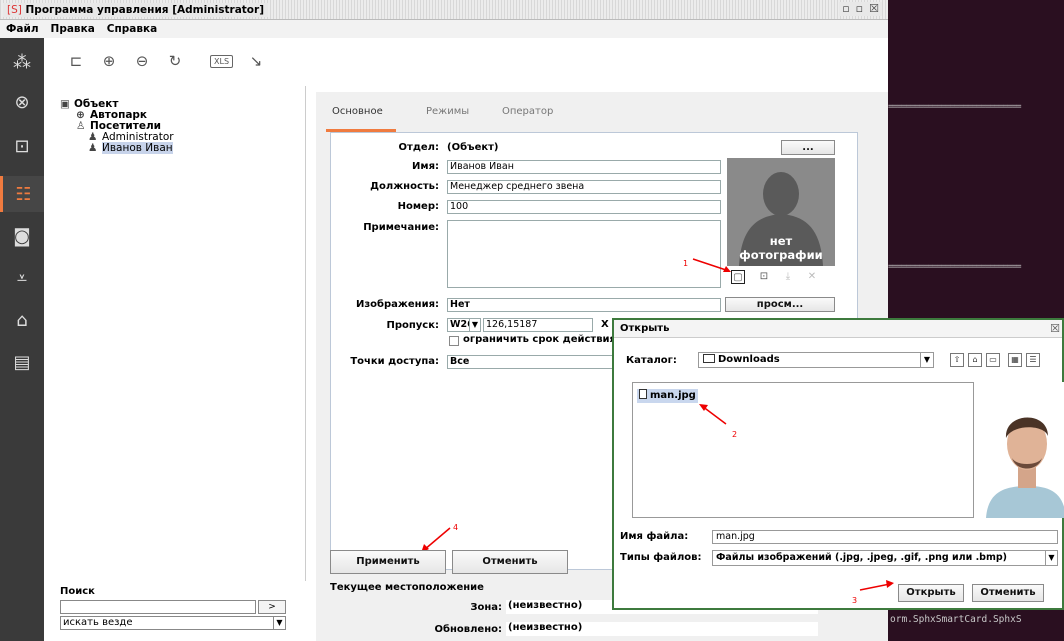 The height and width of the screenshot is (641, 1064). What do you see at coordinates (781, 255) in the screenshot?
I see `no-photo-text-2: фотографии` at bounding box center [781, 255].